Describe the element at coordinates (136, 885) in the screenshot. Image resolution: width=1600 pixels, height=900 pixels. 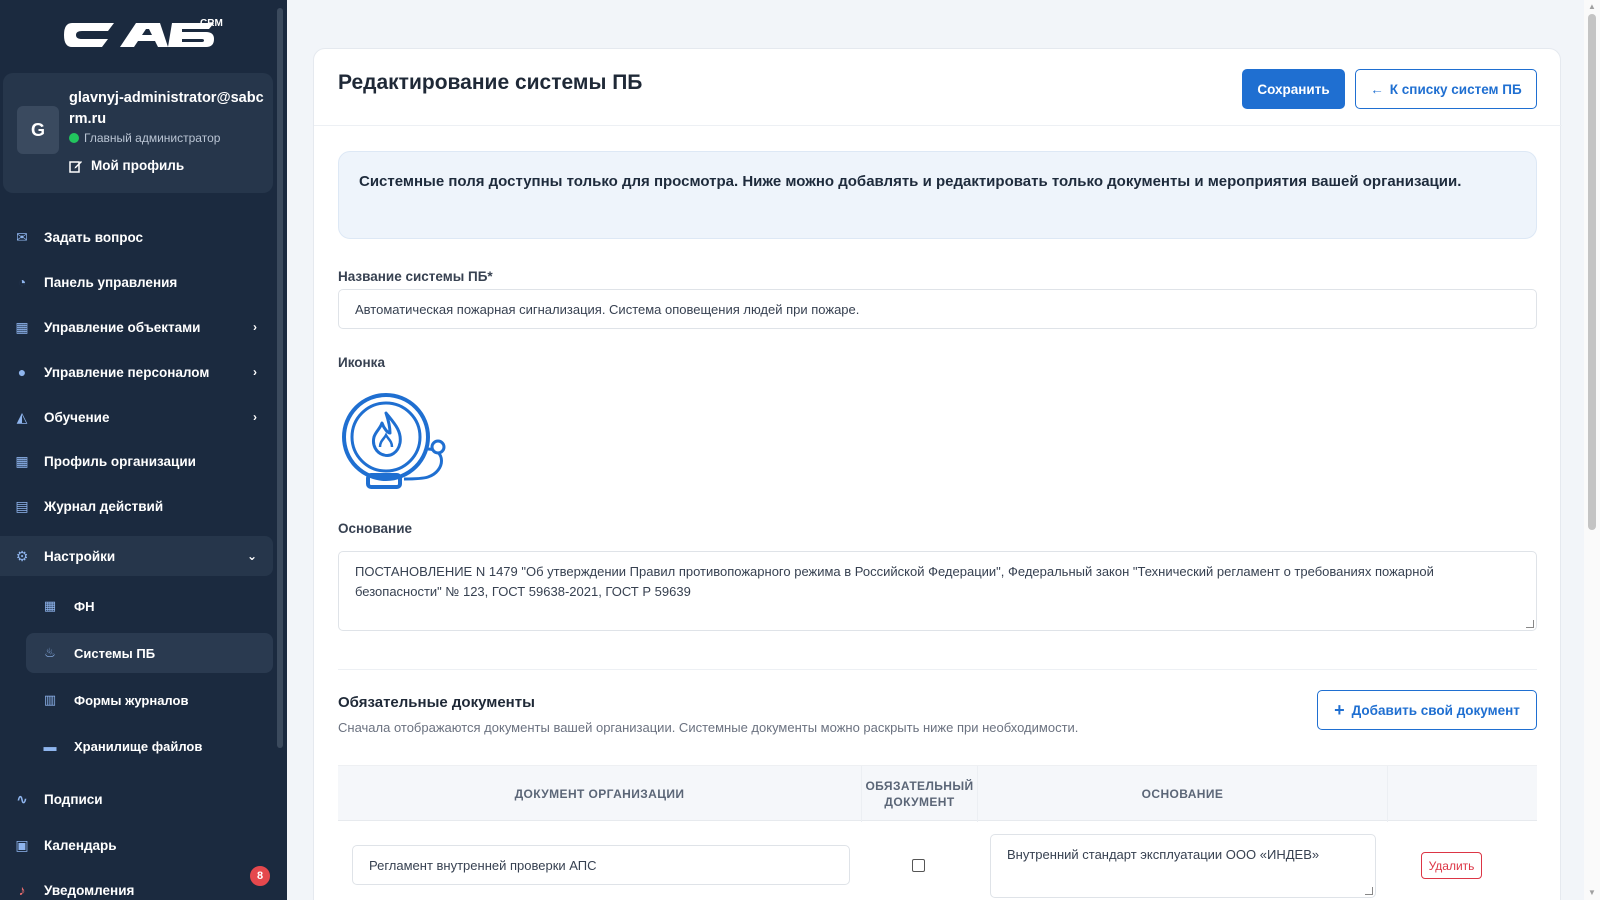
I see `nav-item-notifications: ♪ Уведомления` at that location.